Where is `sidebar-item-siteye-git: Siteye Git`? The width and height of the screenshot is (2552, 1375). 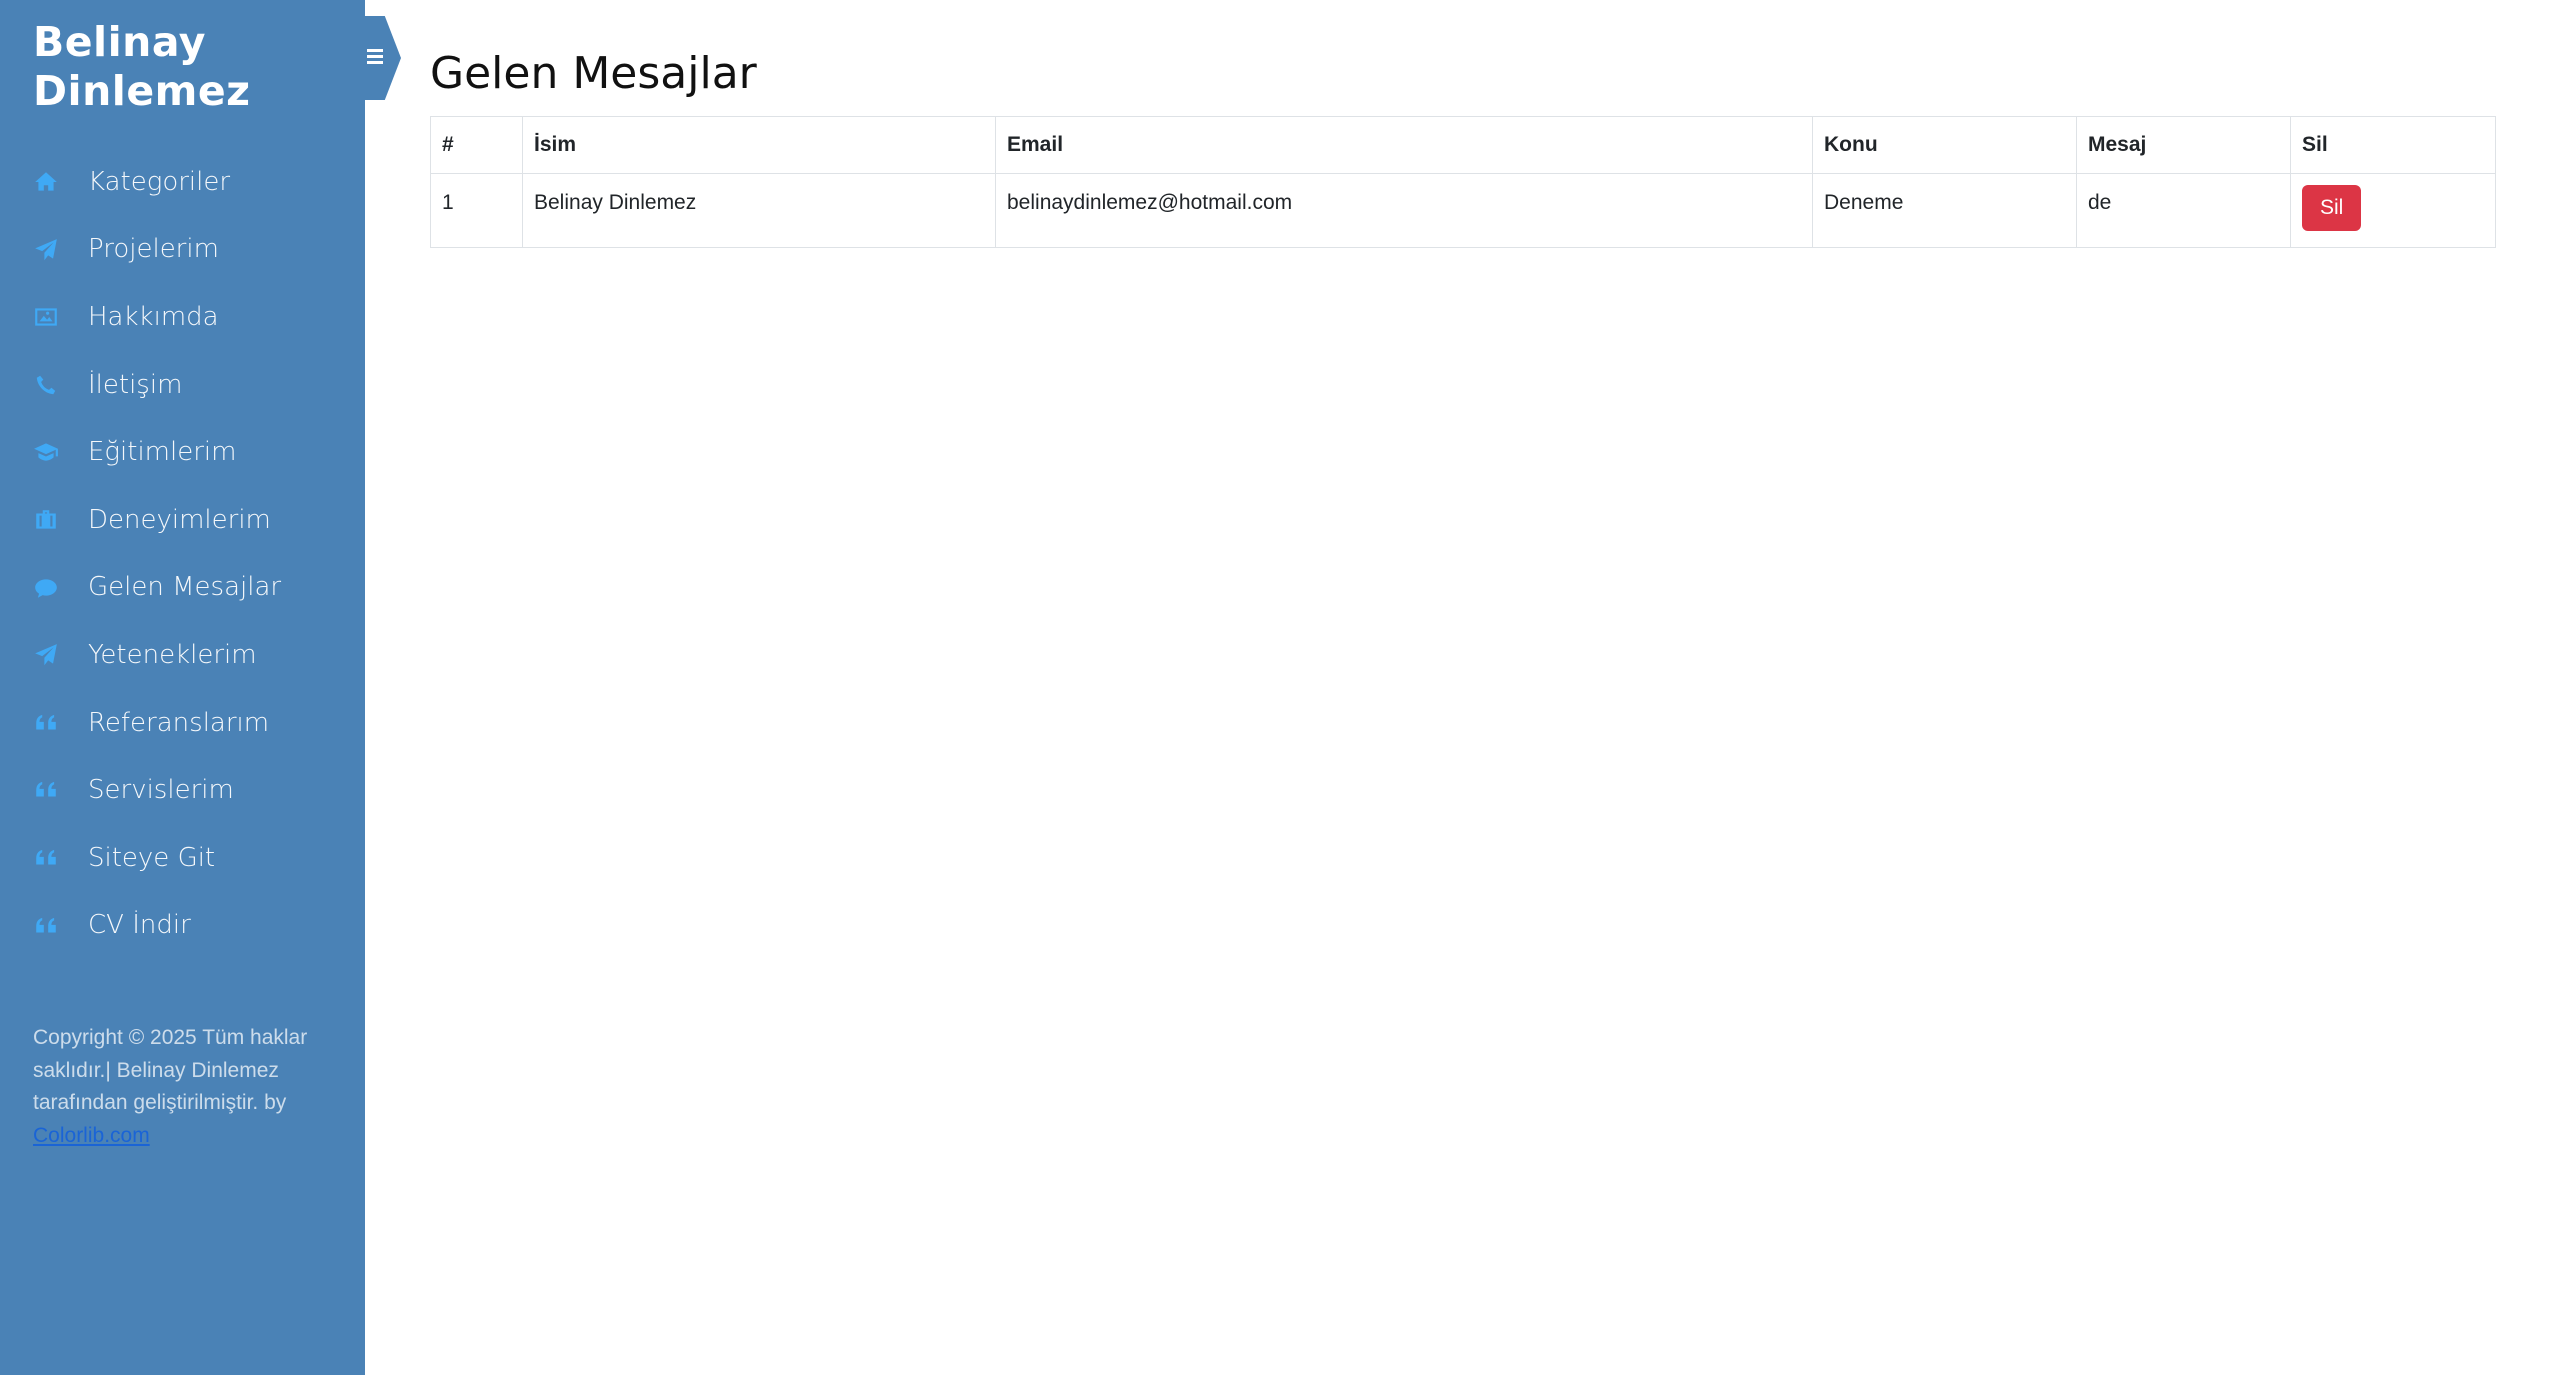
sidebar-item-siteye-git: Siteye Git is located at coordinates (182, 858).